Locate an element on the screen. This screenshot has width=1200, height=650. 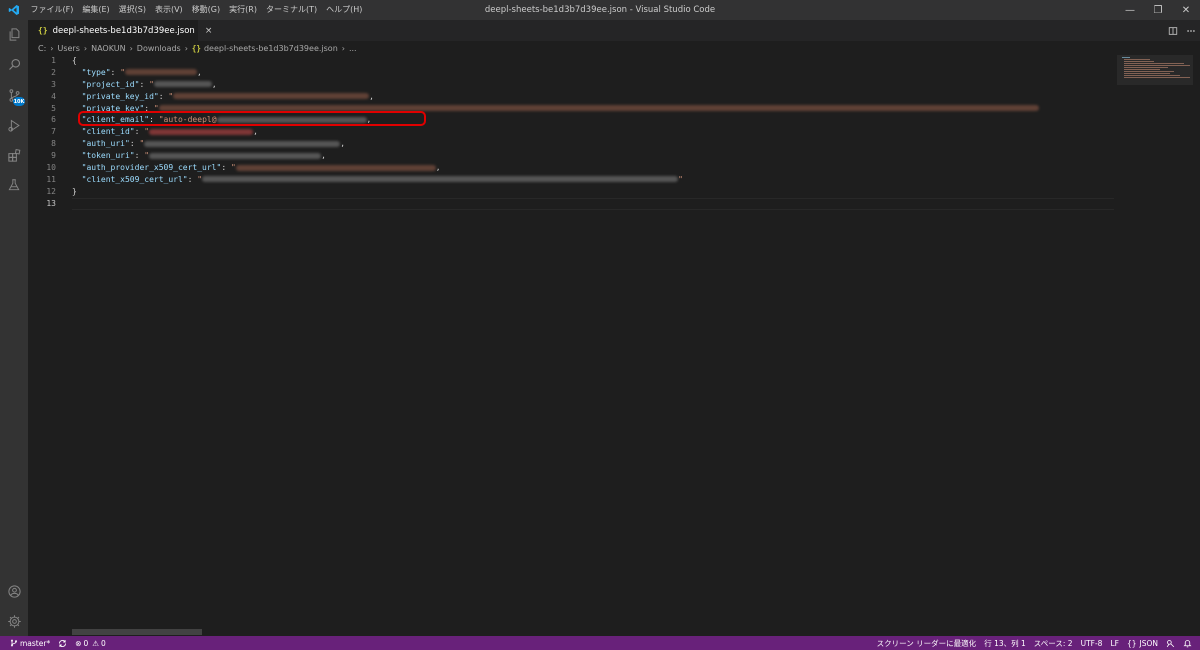
json-quote: " is located at coordinates (680, 179).